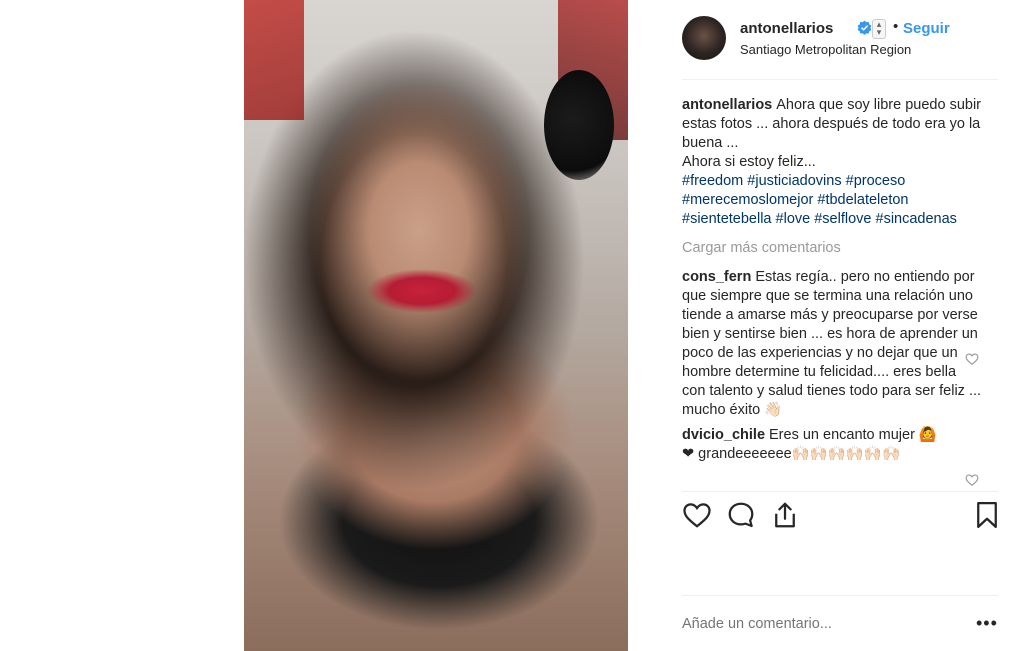 This screenshot has height=651, width=1009. What do you see at coordinates (853, 435) in the screenshot?
I see `comment-text: Eres un encanto mujer 🙆` at bounding box center [853, 435].